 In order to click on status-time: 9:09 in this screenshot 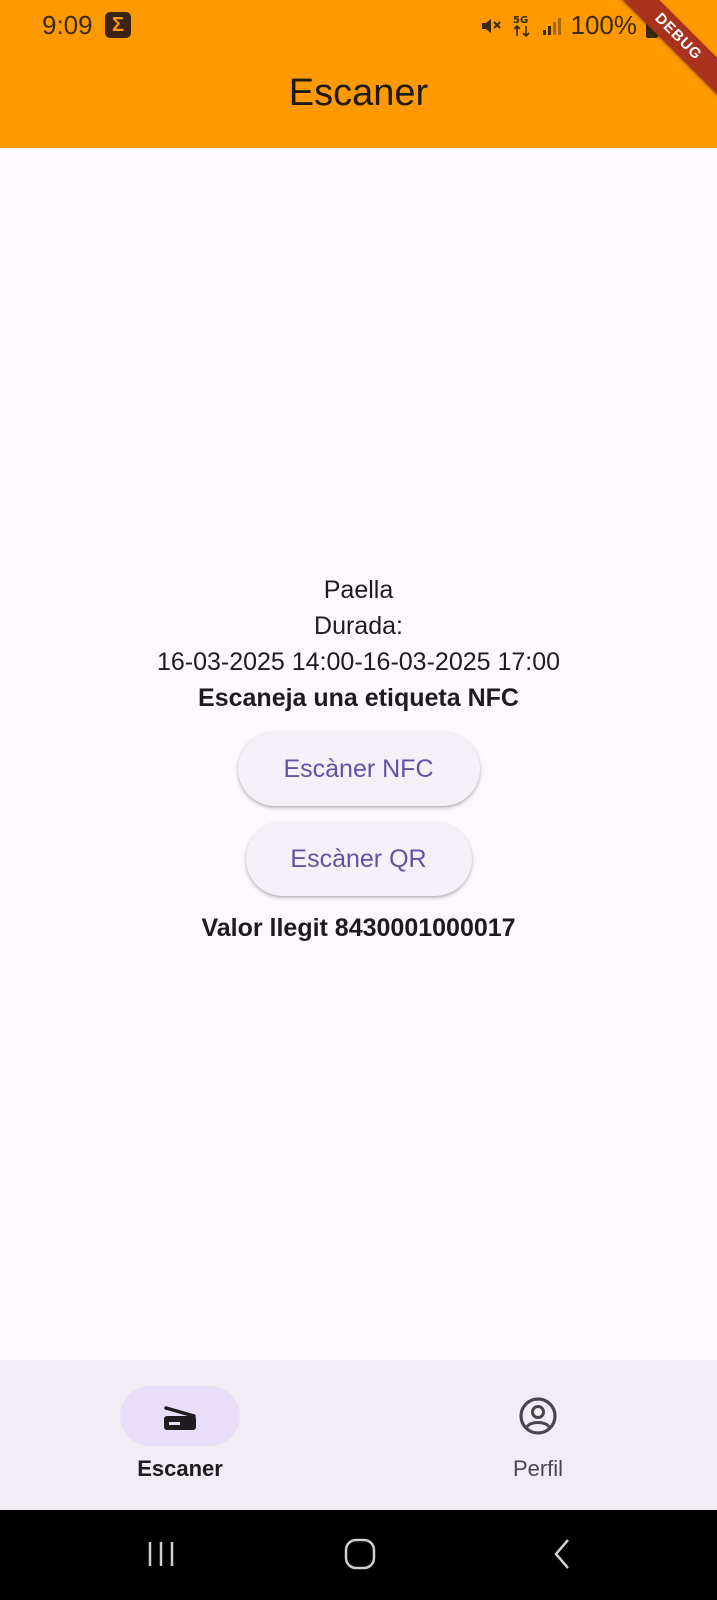, I will do `click(67, 25)`.